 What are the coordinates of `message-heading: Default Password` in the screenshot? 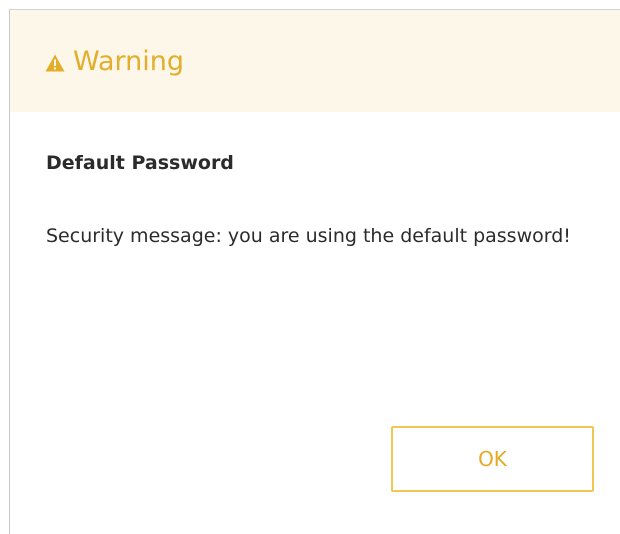 It's located at (140, 163).